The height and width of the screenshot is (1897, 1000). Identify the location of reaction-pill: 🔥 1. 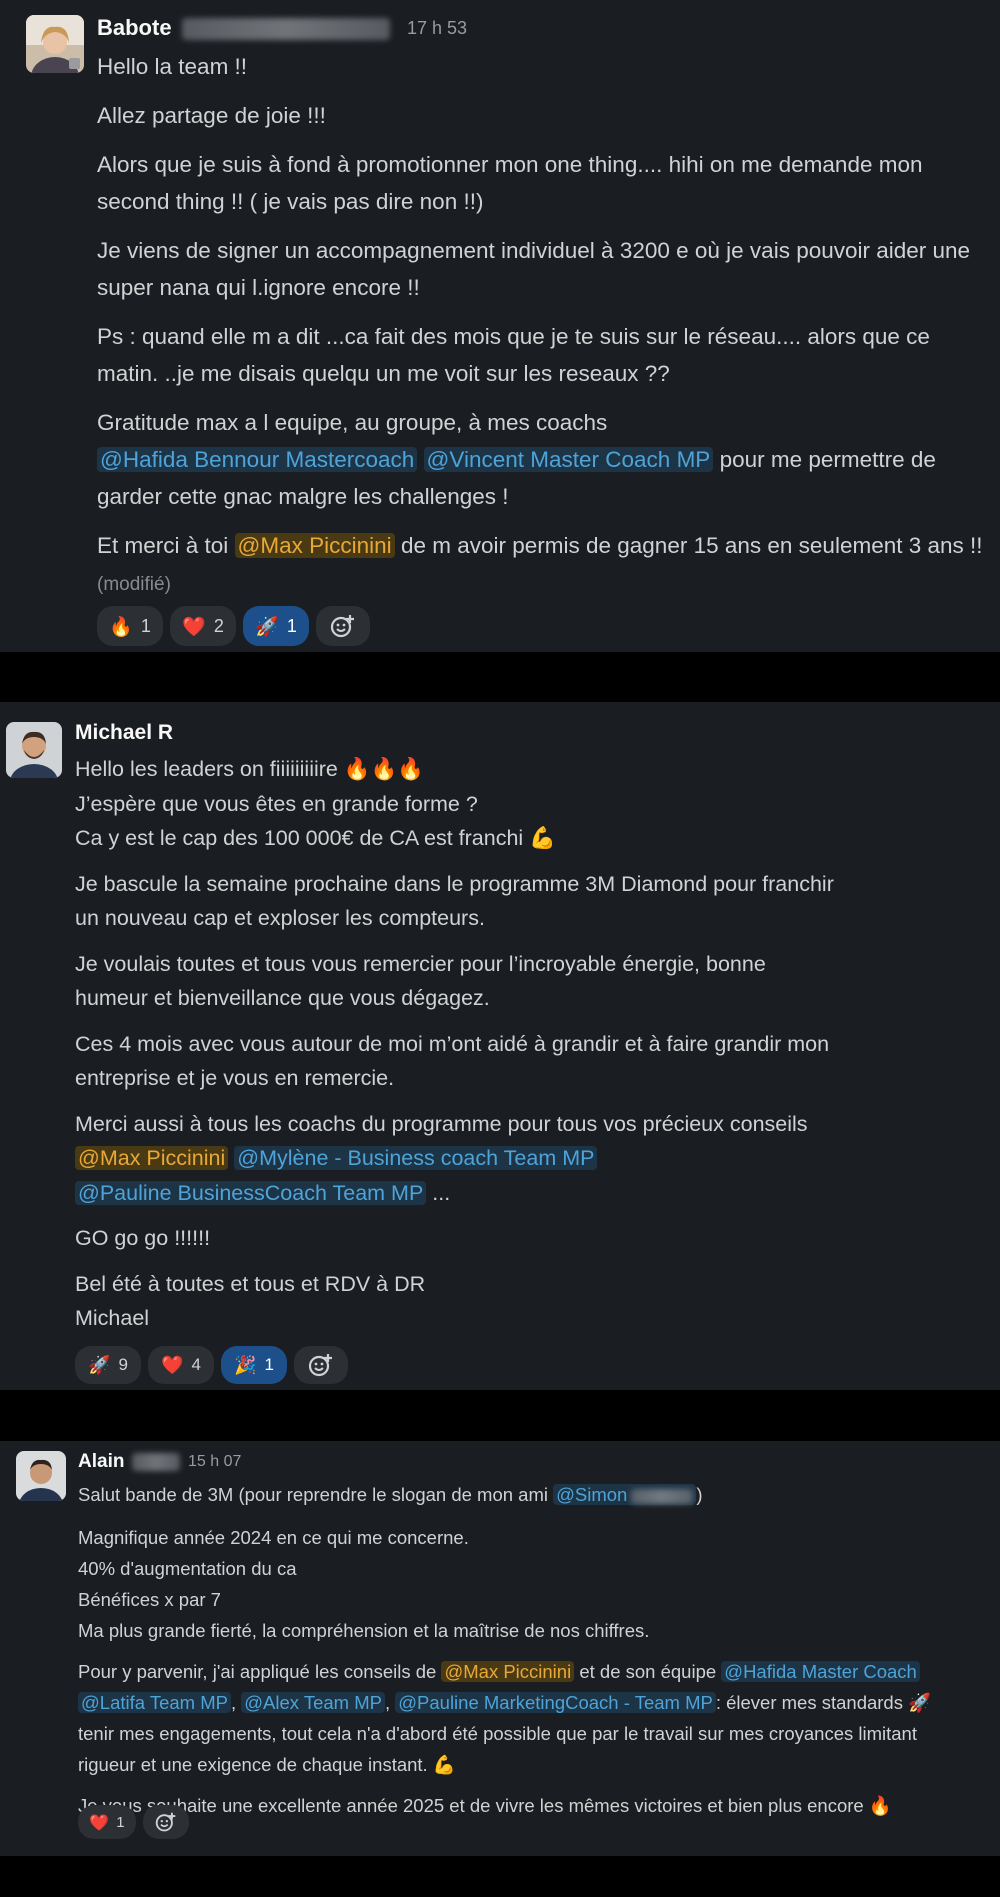
(130, 626).